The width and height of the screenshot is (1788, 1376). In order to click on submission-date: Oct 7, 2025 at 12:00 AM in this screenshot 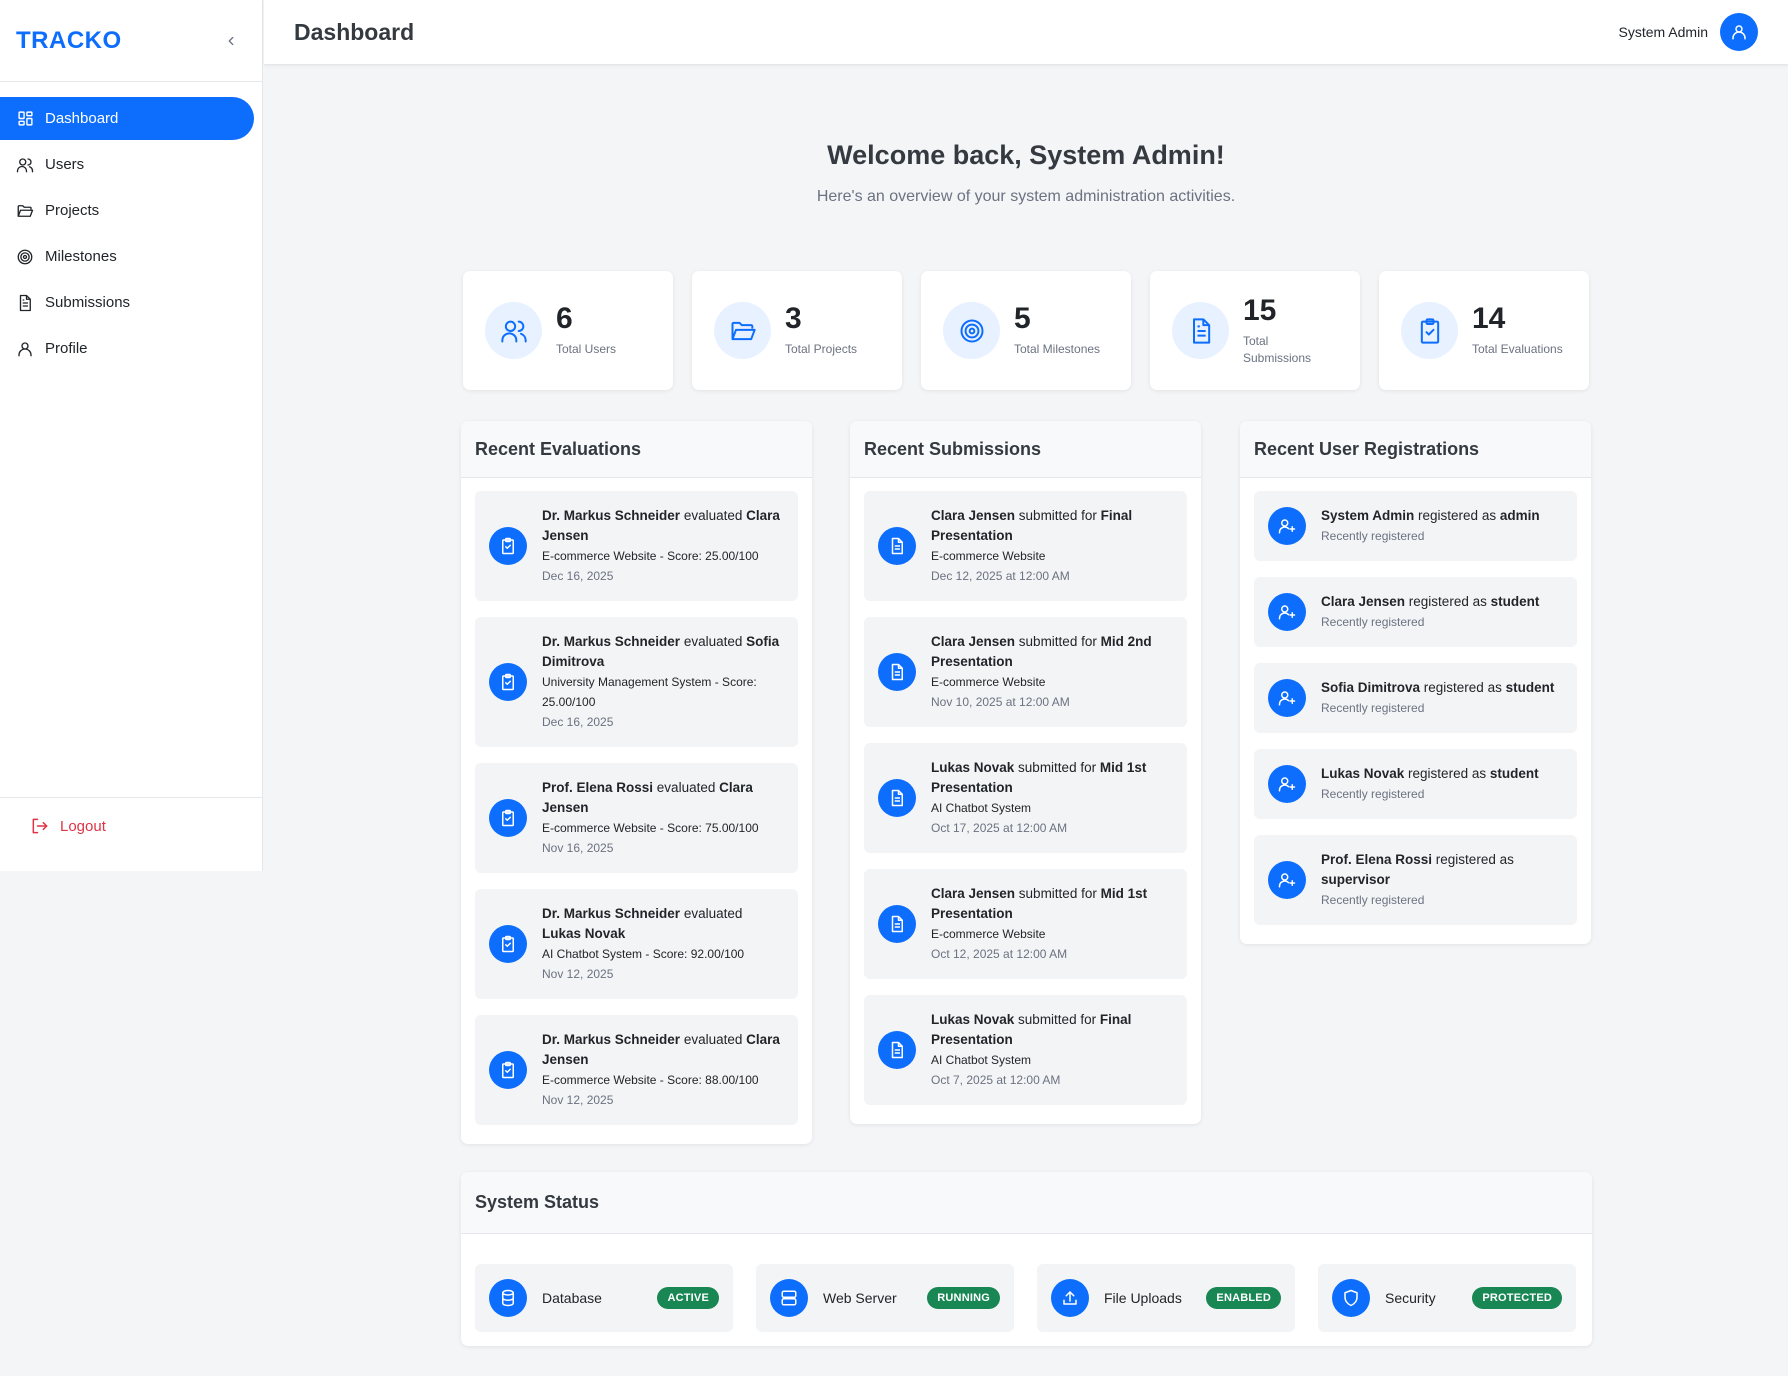, I will do `click(996, 1080)`.